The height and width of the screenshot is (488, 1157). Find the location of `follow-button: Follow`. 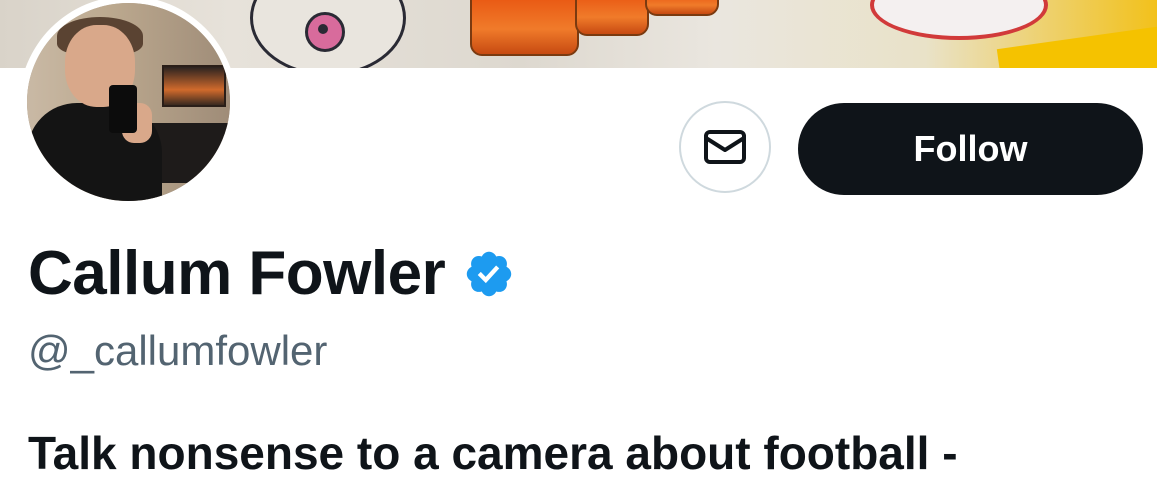

follow-button: Follow is located at coordinates (970, 149).